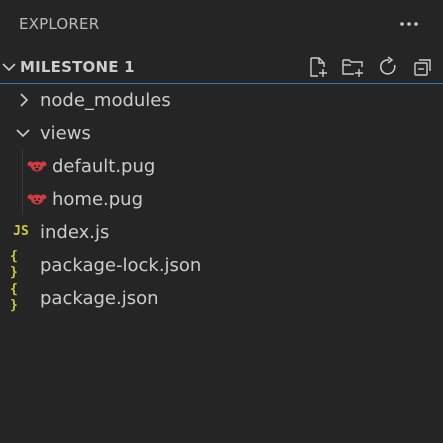 The height and width of the screenshot is (443, 443). What do you see at coordinates (105, 100) in the screenshot?
I see `tree-item-label: node_modules` at bounding box center [105, 100].